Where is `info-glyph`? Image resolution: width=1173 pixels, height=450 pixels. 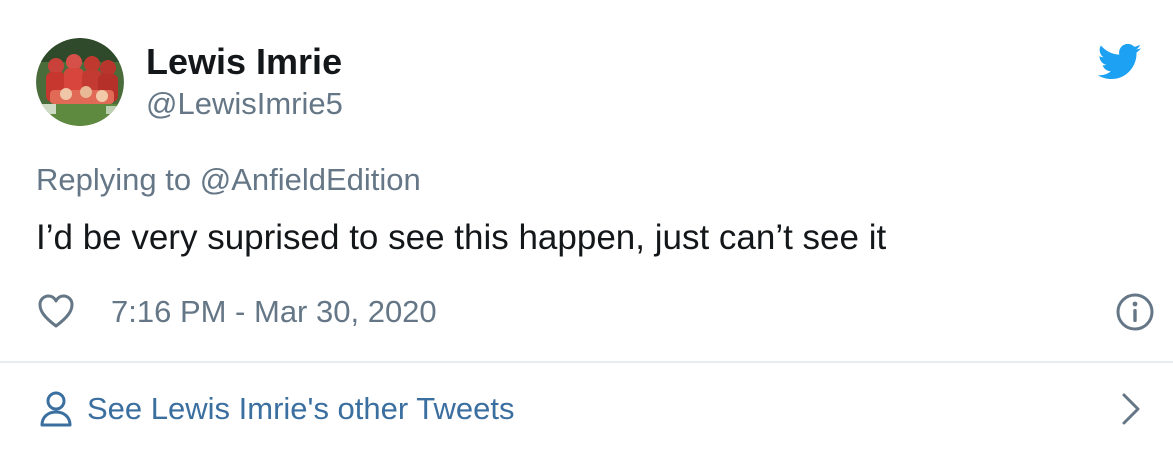 info-glyph is located at coordinates (1135, 312).